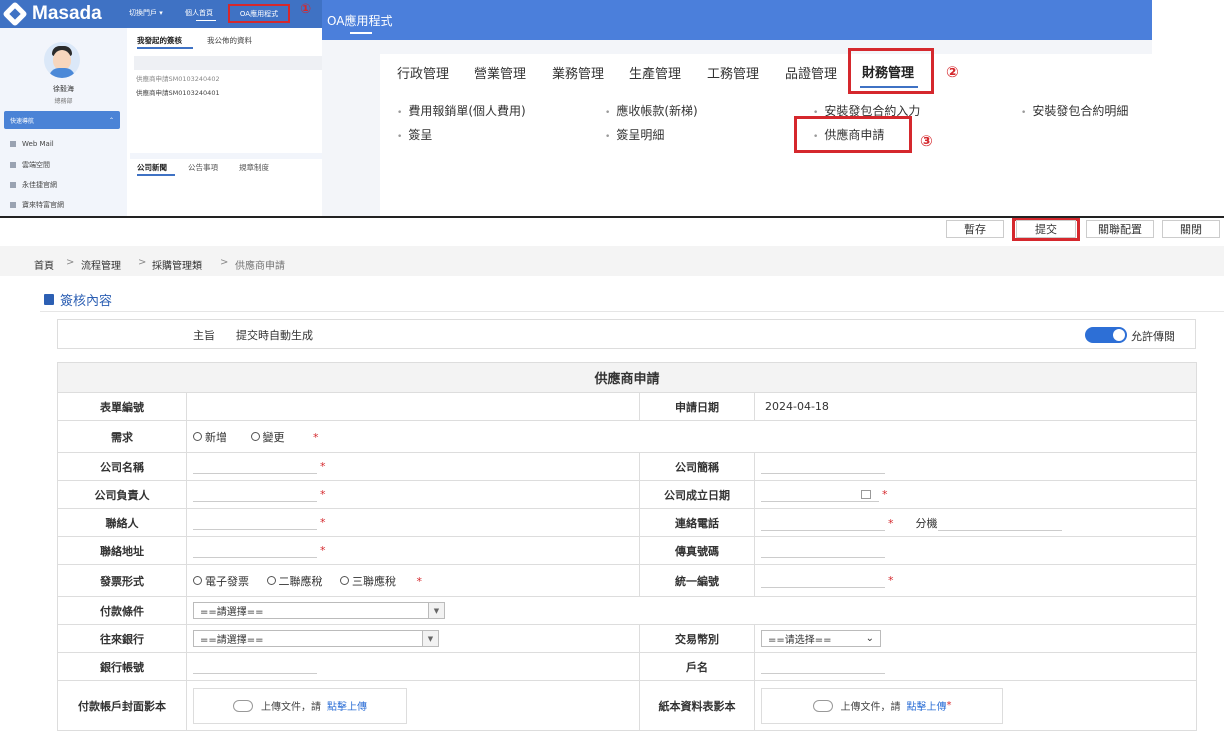  What do you see at coordinates (368, 581) in the screenshot?
I see `invoice-three-part-radio: 三聯應稅` at bounding box center [368, 581].